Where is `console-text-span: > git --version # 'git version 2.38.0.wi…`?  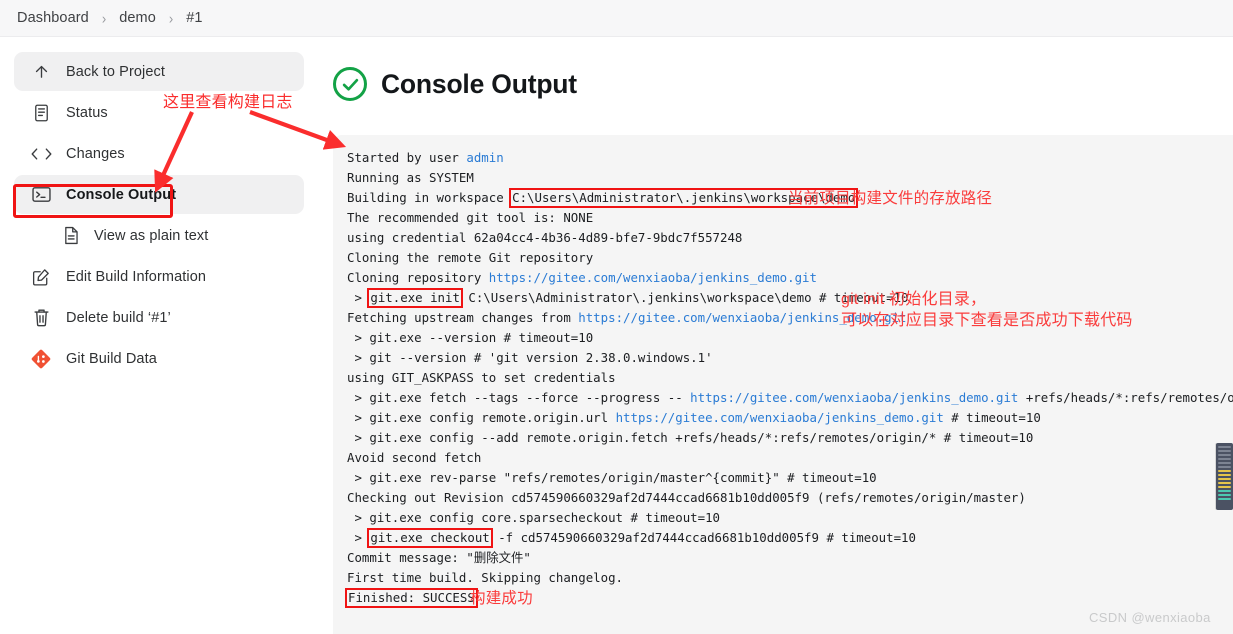 console-text-span: > git --version # 'git version 2.38.0.wi… is located at coordinates (530, 357).